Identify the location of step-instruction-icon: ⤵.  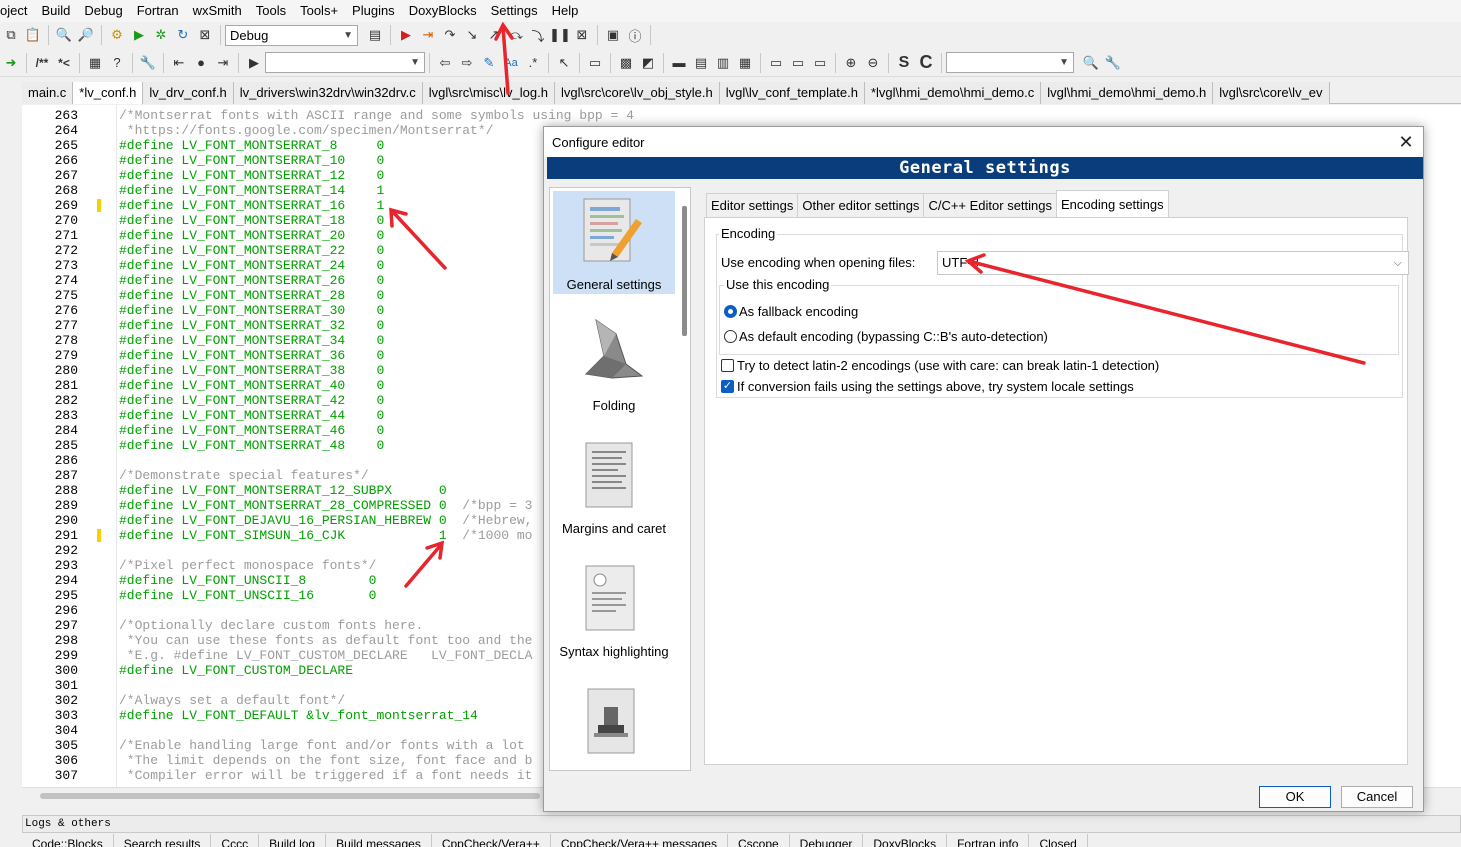
(538, 35).